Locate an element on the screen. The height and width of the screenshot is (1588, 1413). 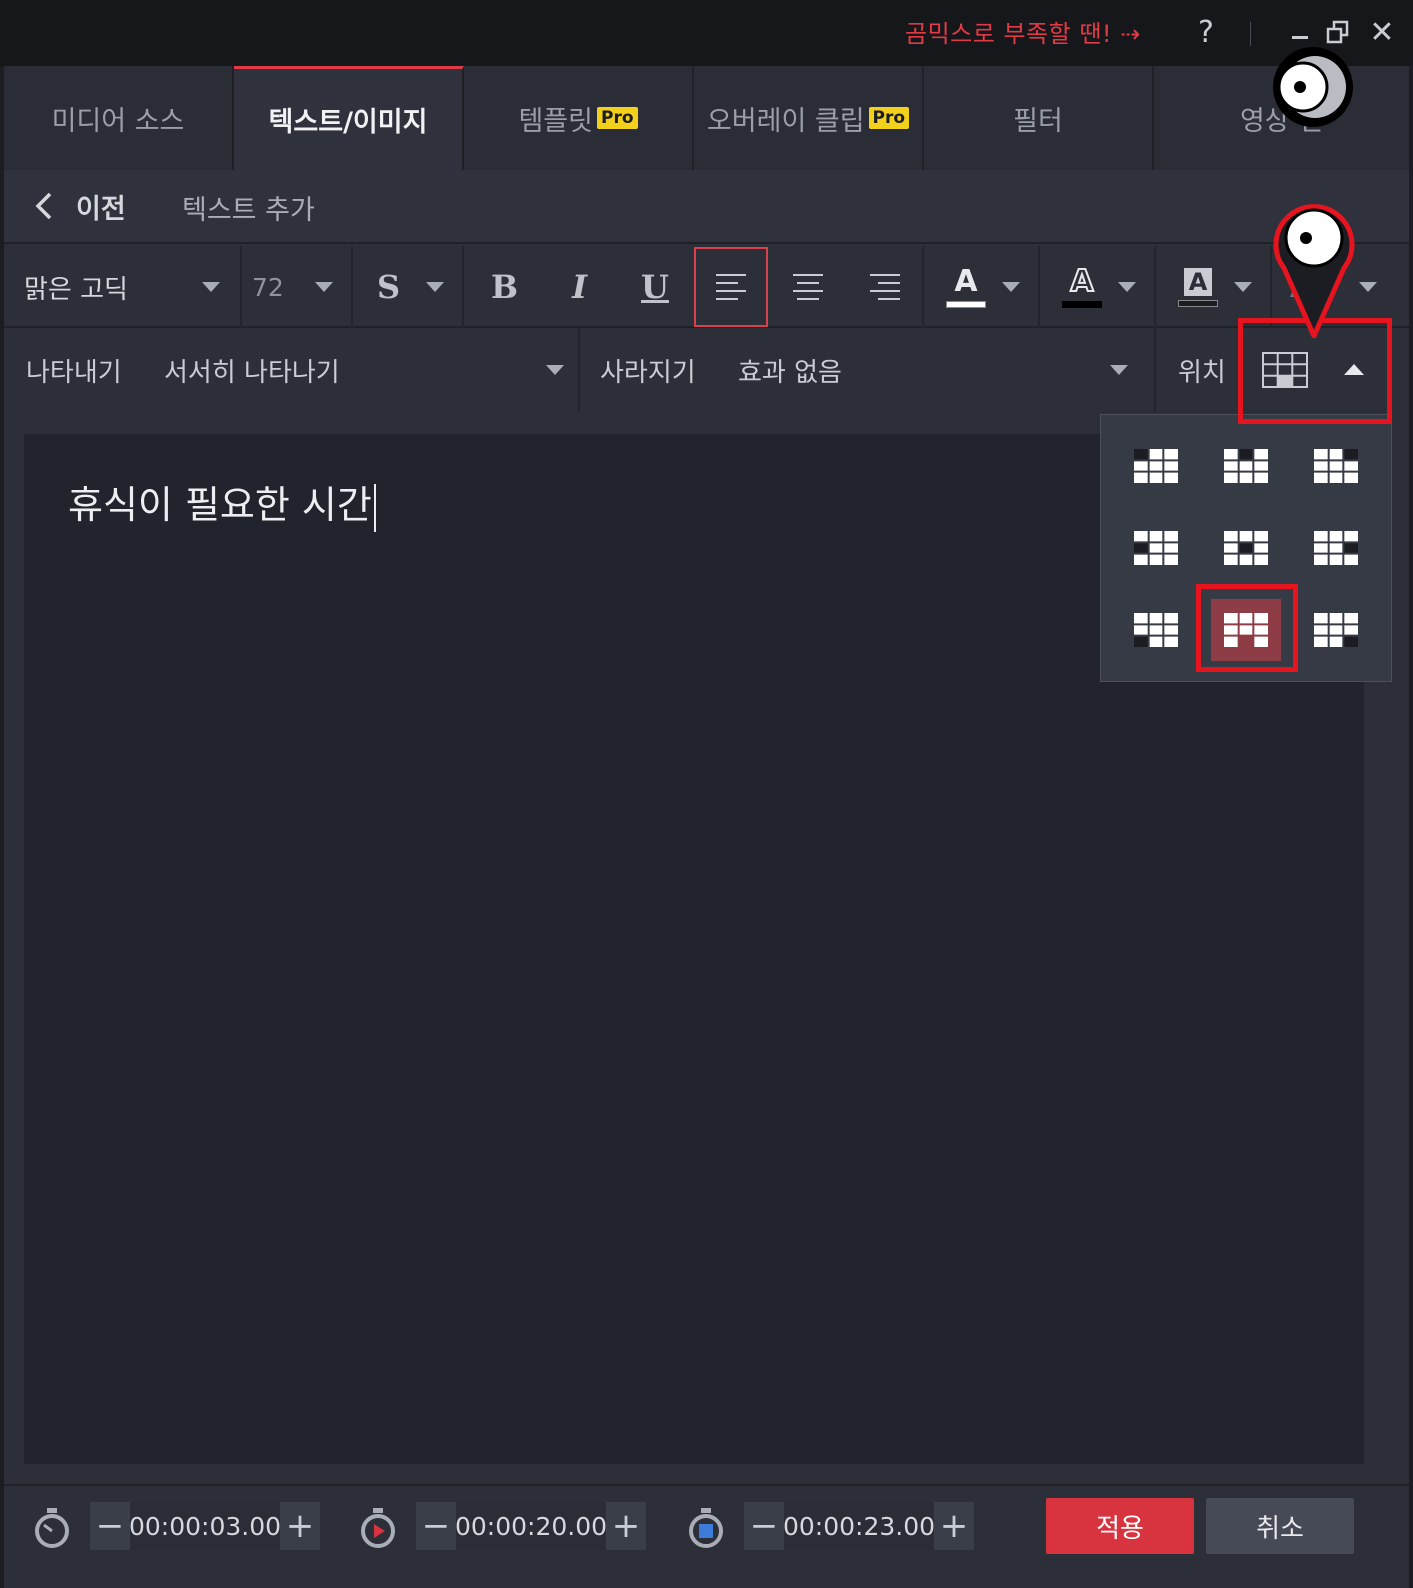
divider is located at coordinates (579, 370).